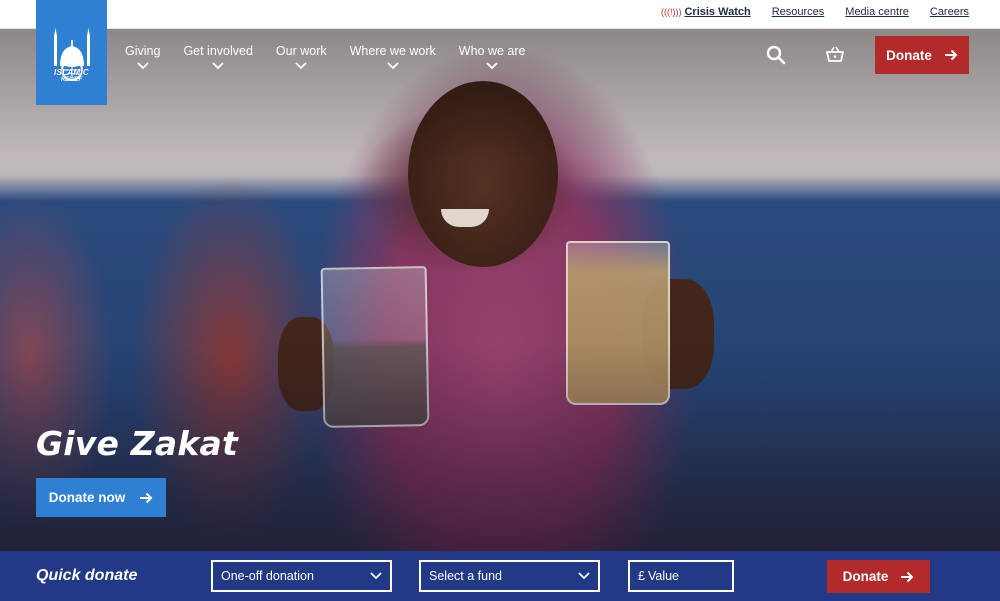  What do you see at coordinates (218, 51) in the screenshot?
I see `nav-label: Get involved` at bounding box center [218, 51].